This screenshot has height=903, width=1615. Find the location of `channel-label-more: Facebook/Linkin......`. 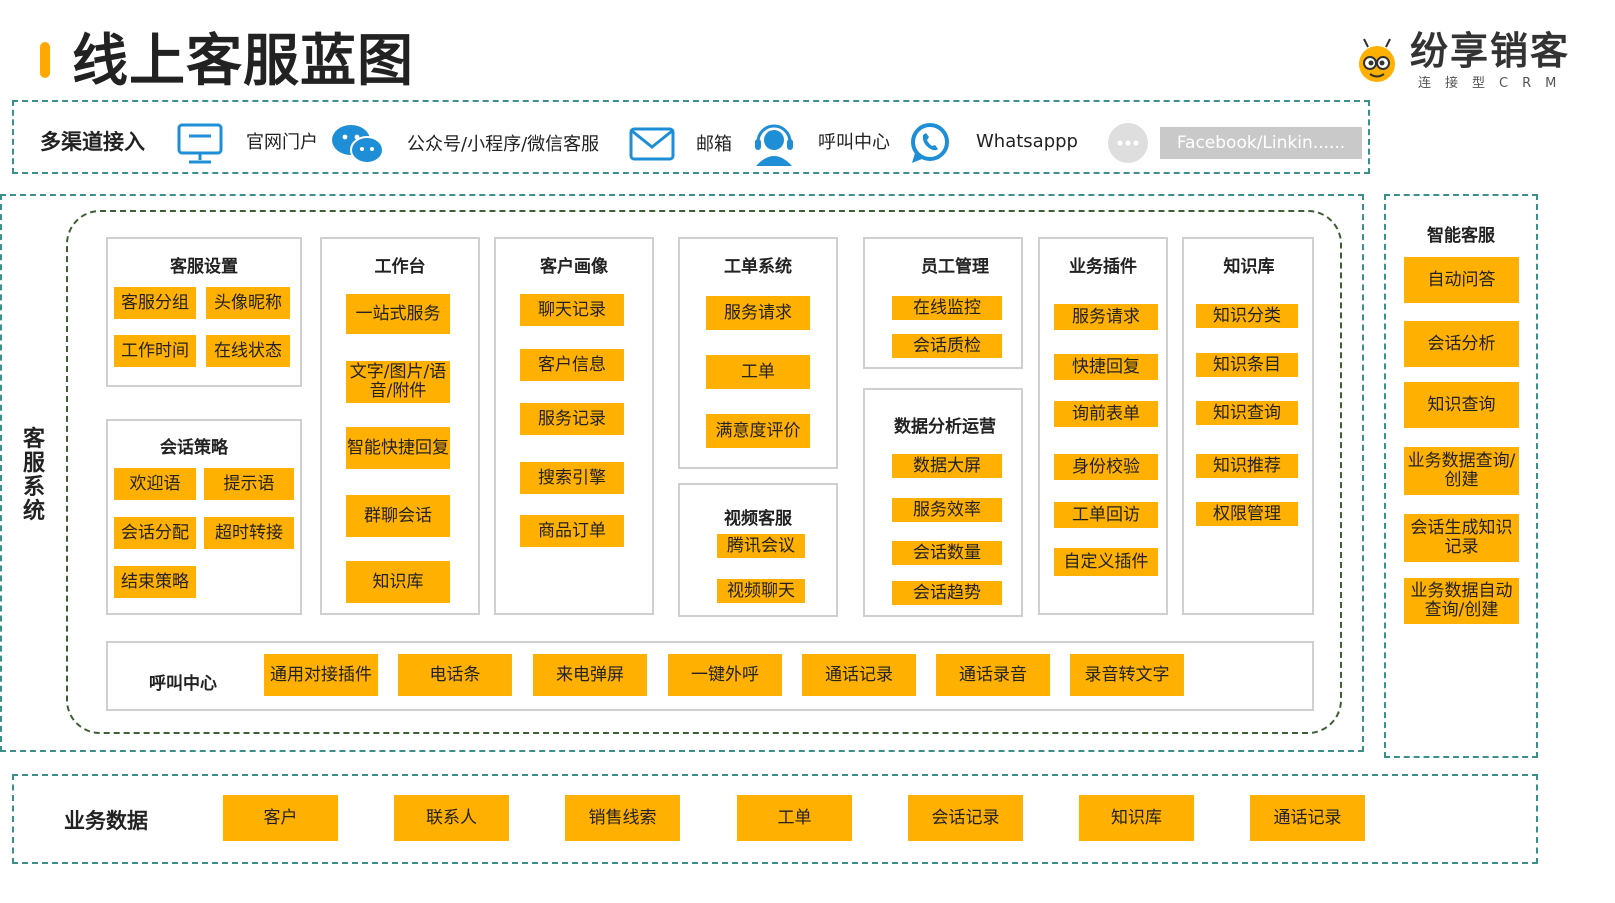

channel-label-more: Facebook/Linkin...... is located at coordinates (1261, 143).